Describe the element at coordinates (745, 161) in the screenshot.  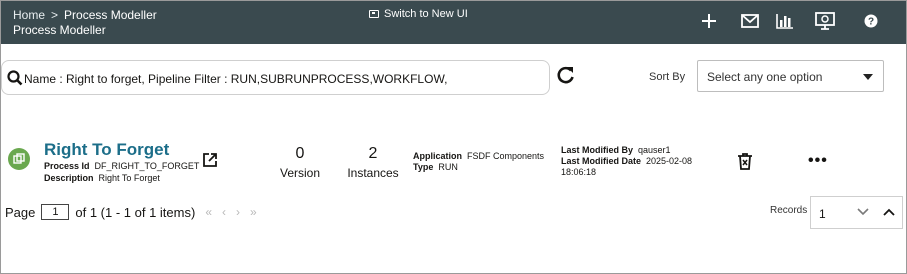
I see `delete-icon` at that location.